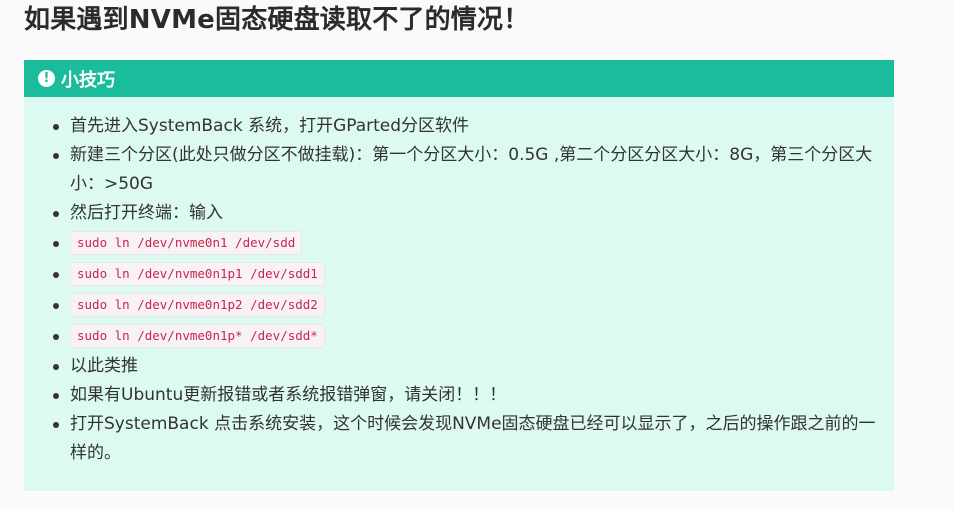  What do you see at coordinates (459, 78) in the screenshot?
I see `tip-header: ! 小技巧` at bounding box center [459, 78].